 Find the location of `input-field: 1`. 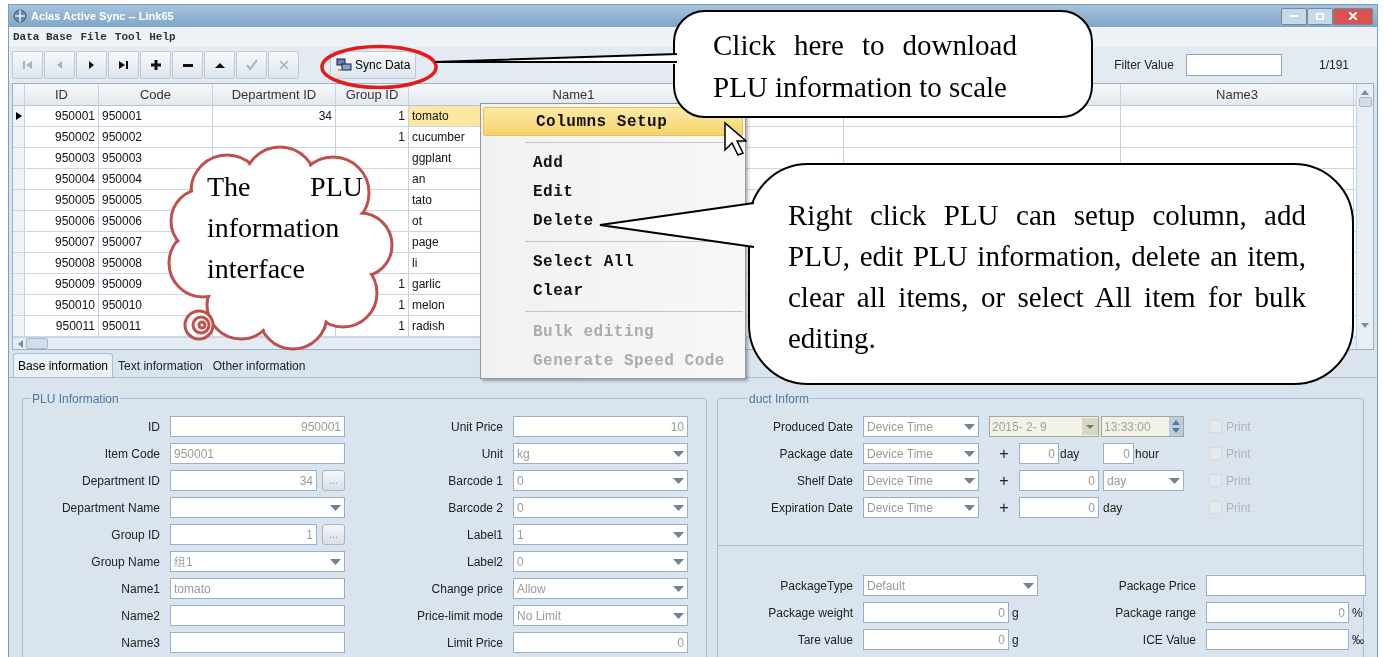

input-field: 1 is located at coordinates (243, 534).